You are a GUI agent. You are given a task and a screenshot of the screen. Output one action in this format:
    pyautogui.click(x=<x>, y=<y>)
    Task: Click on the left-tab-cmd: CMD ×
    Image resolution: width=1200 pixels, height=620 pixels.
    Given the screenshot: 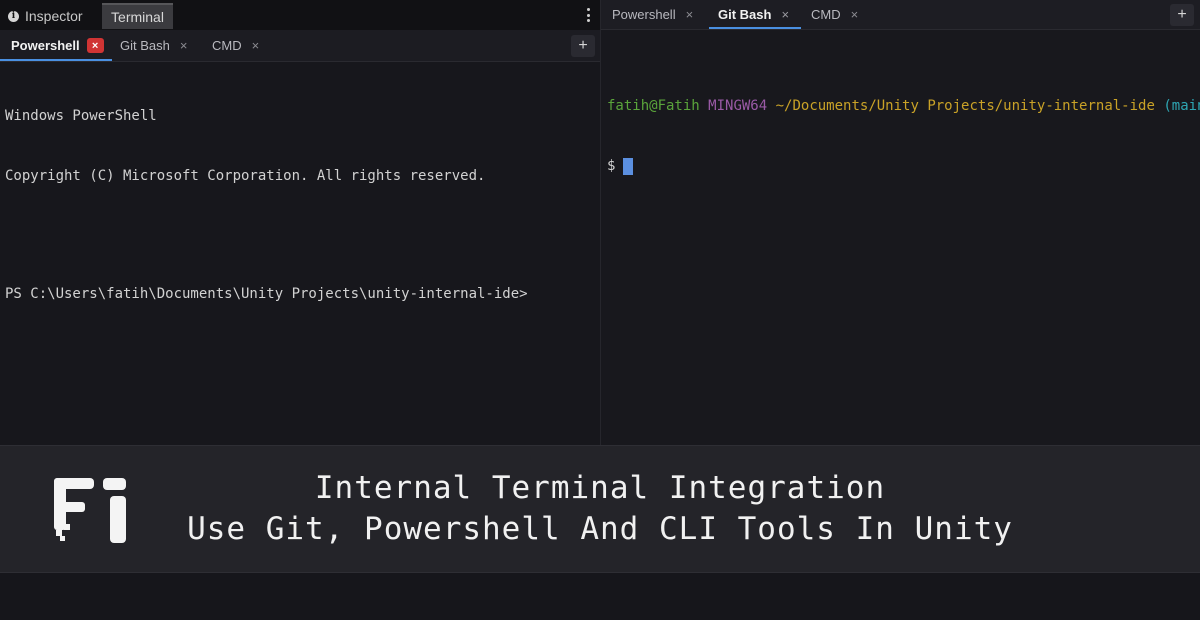 What is the action you would take?
    pyautogui.click(x=235, y=45)
    